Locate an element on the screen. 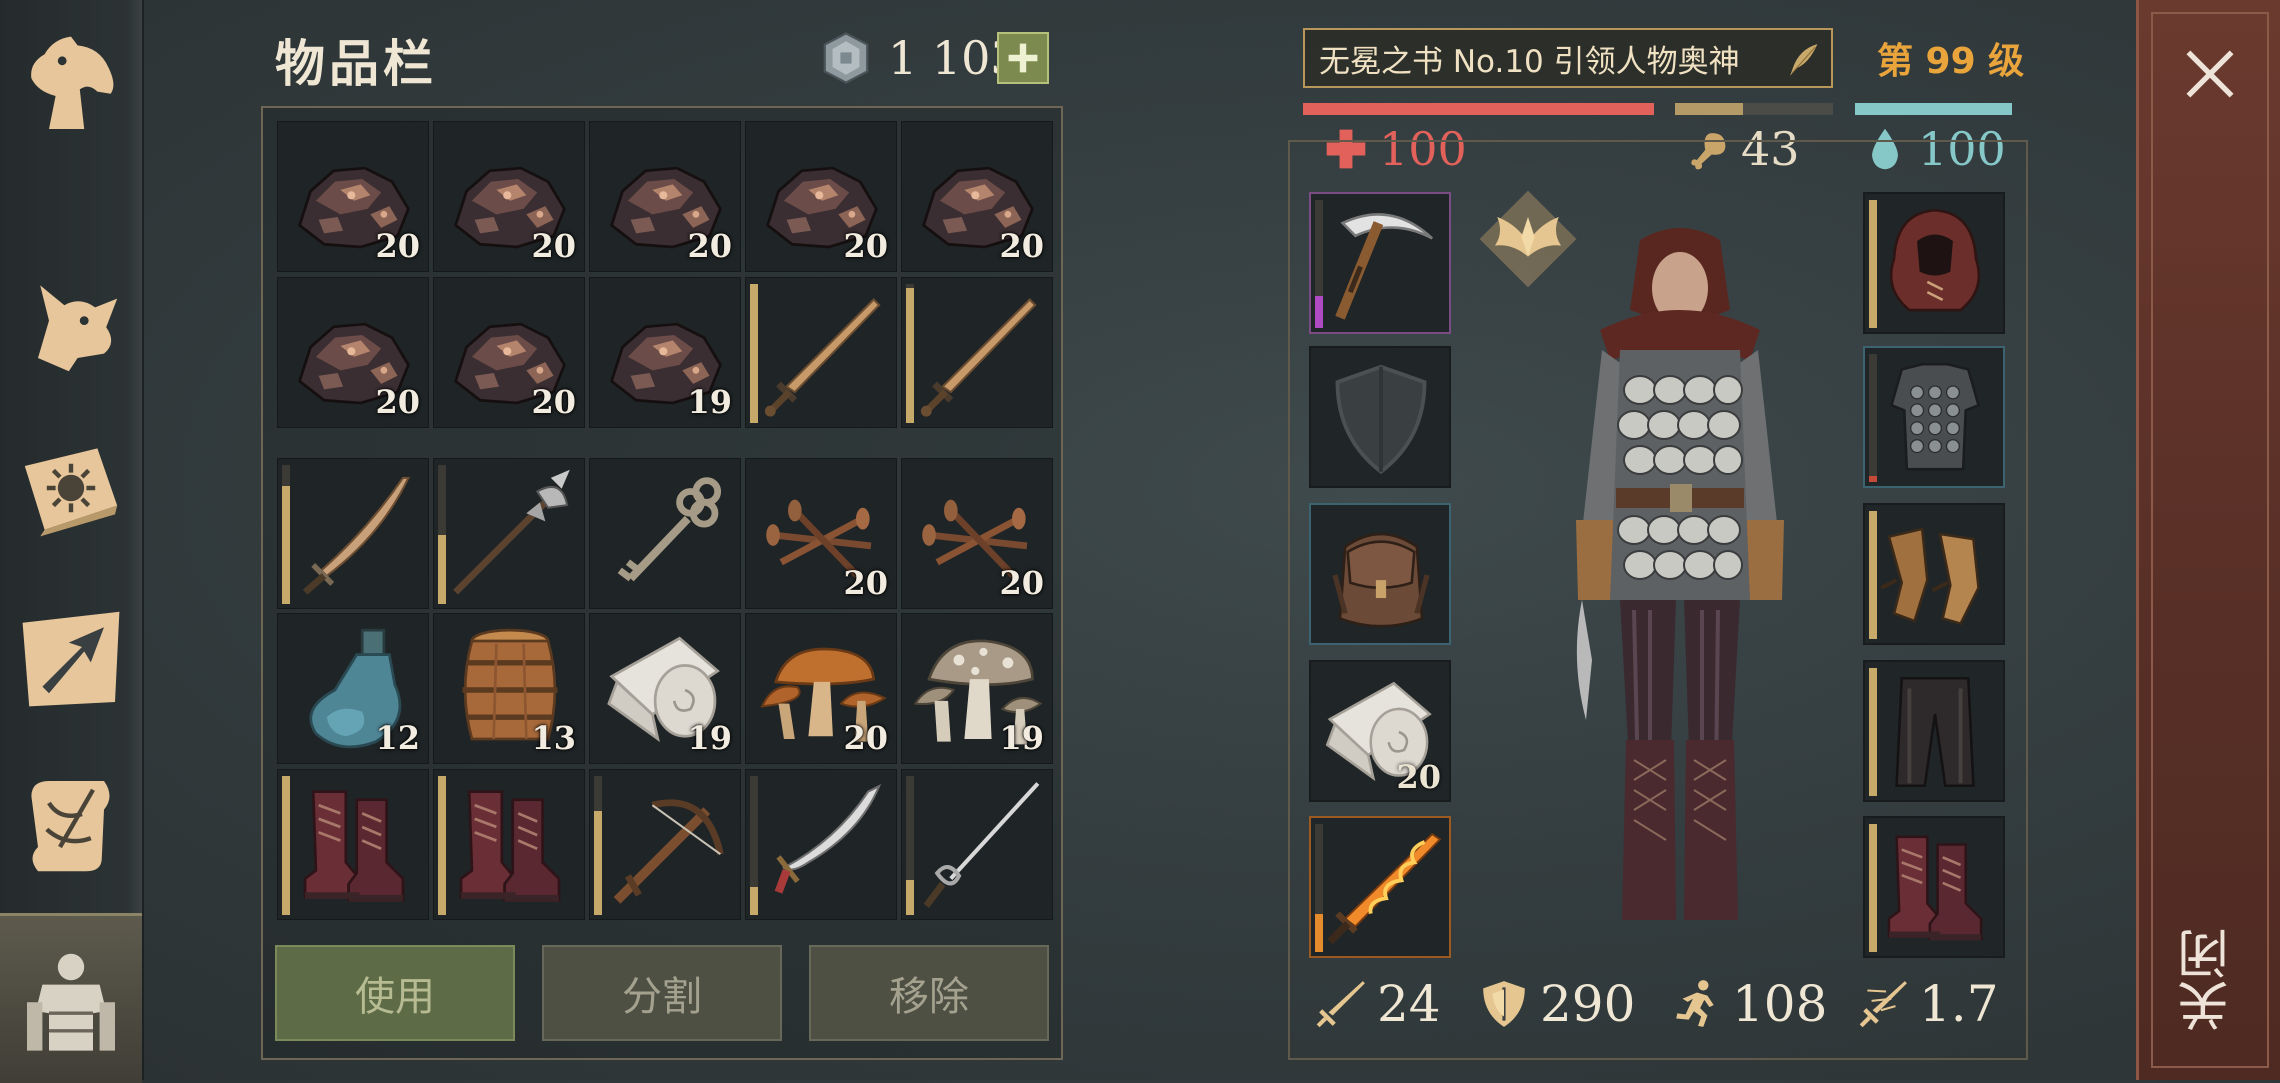 This screenshot has height=1083, width=2280. close-label: 关闭 is located at coordinates (2208, 980).